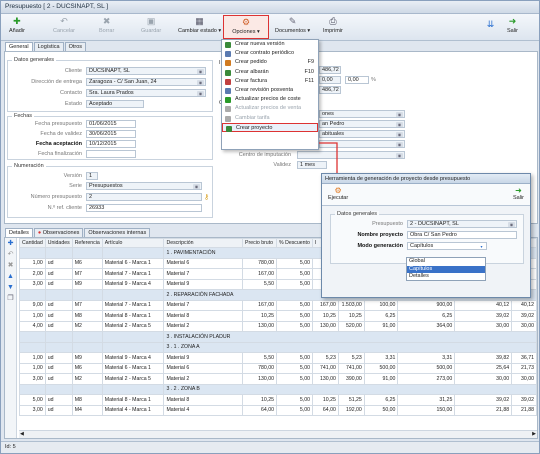 The image size is (540, 454). What do you see at coordinates (199, 25) in the screenshot?
I see `change-state-button: ▦ Cambiar estado ▾` at bounding box center [199, 25].